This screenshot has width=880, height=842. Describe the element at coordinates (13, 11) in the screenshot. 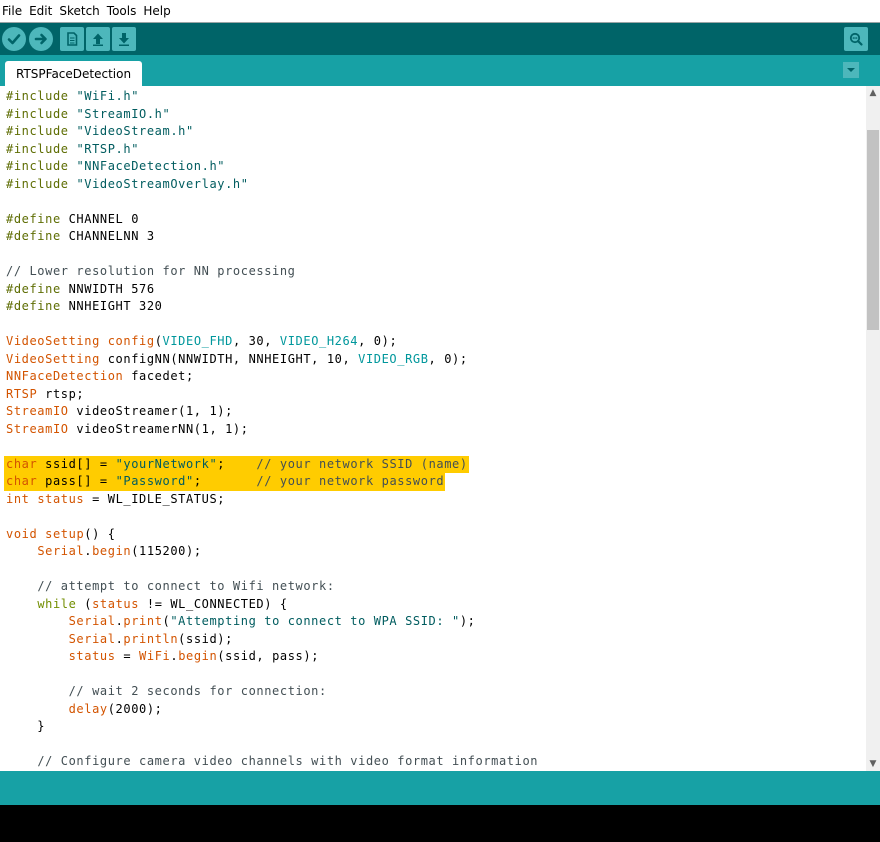

I see `menu-file: File` at that location.